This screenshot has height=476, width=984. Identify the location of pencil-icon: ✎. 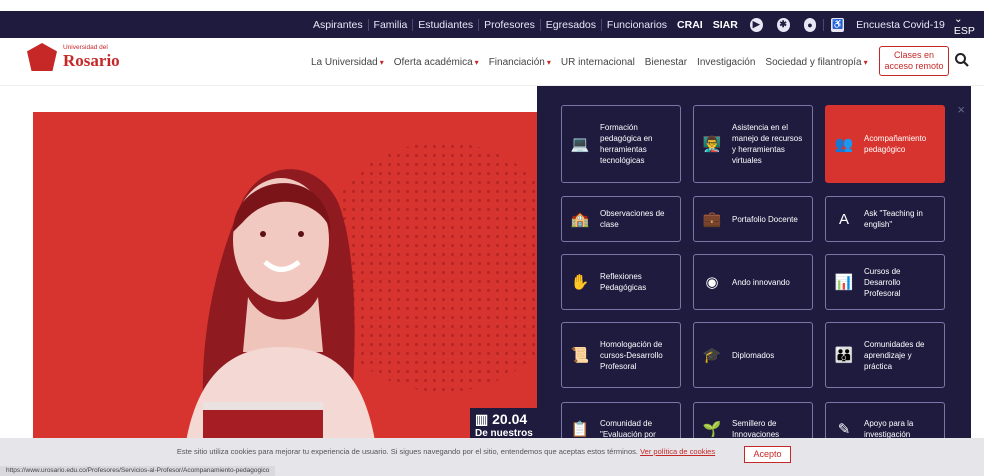
(844, 429).